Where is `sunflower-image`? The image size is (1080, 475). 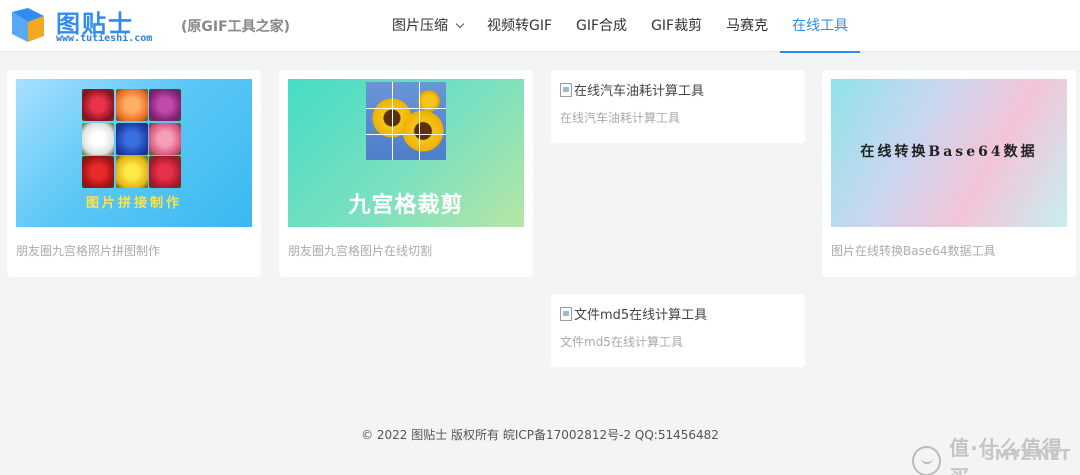
sunflower-image is located at coordinates (406, 121).